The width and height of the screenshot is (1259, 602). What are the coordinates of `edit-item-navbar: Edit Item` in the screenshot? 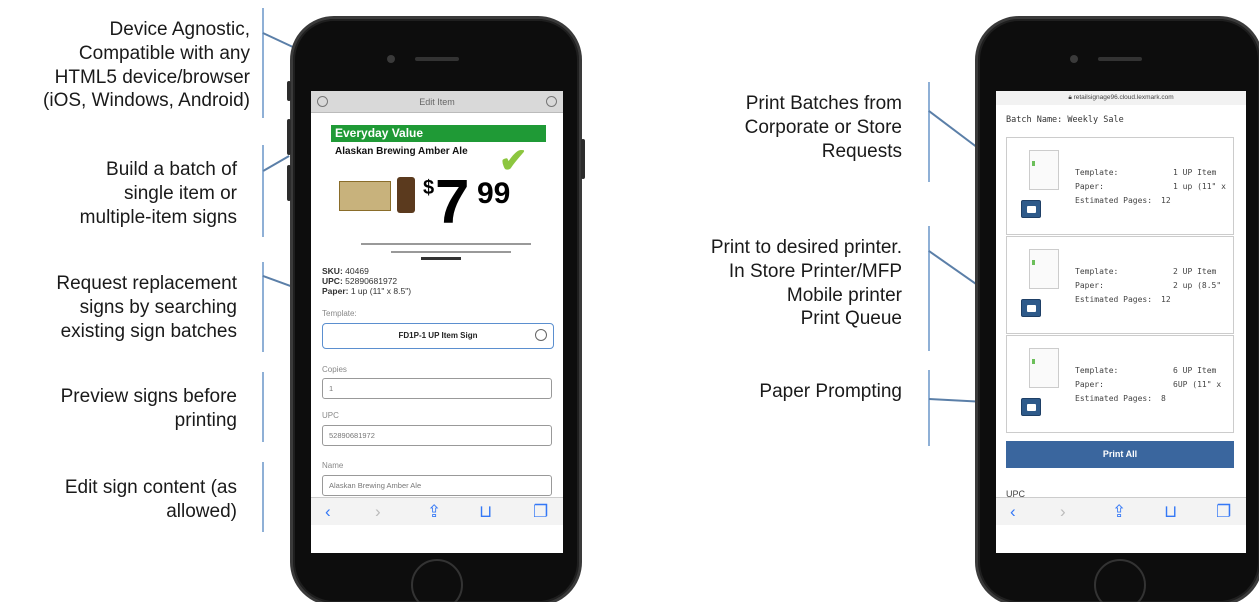 It's located at (437, 102).